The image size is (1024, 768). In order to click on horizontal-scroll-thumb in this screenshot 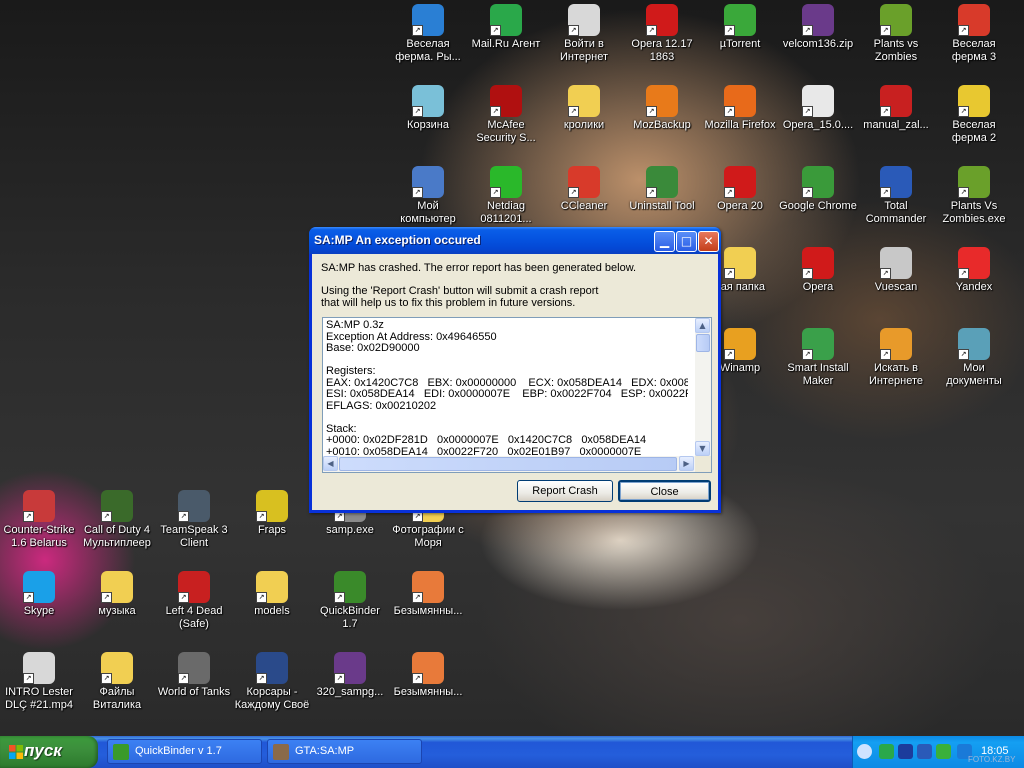, I will do `click(508, 464)`.